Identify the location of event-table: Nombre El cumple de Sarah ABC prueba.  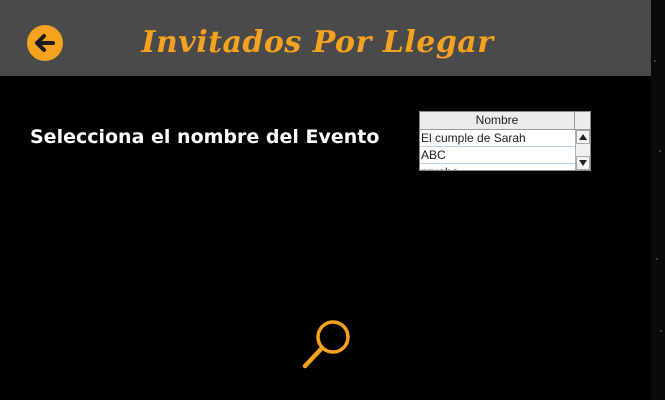
(505, 141).